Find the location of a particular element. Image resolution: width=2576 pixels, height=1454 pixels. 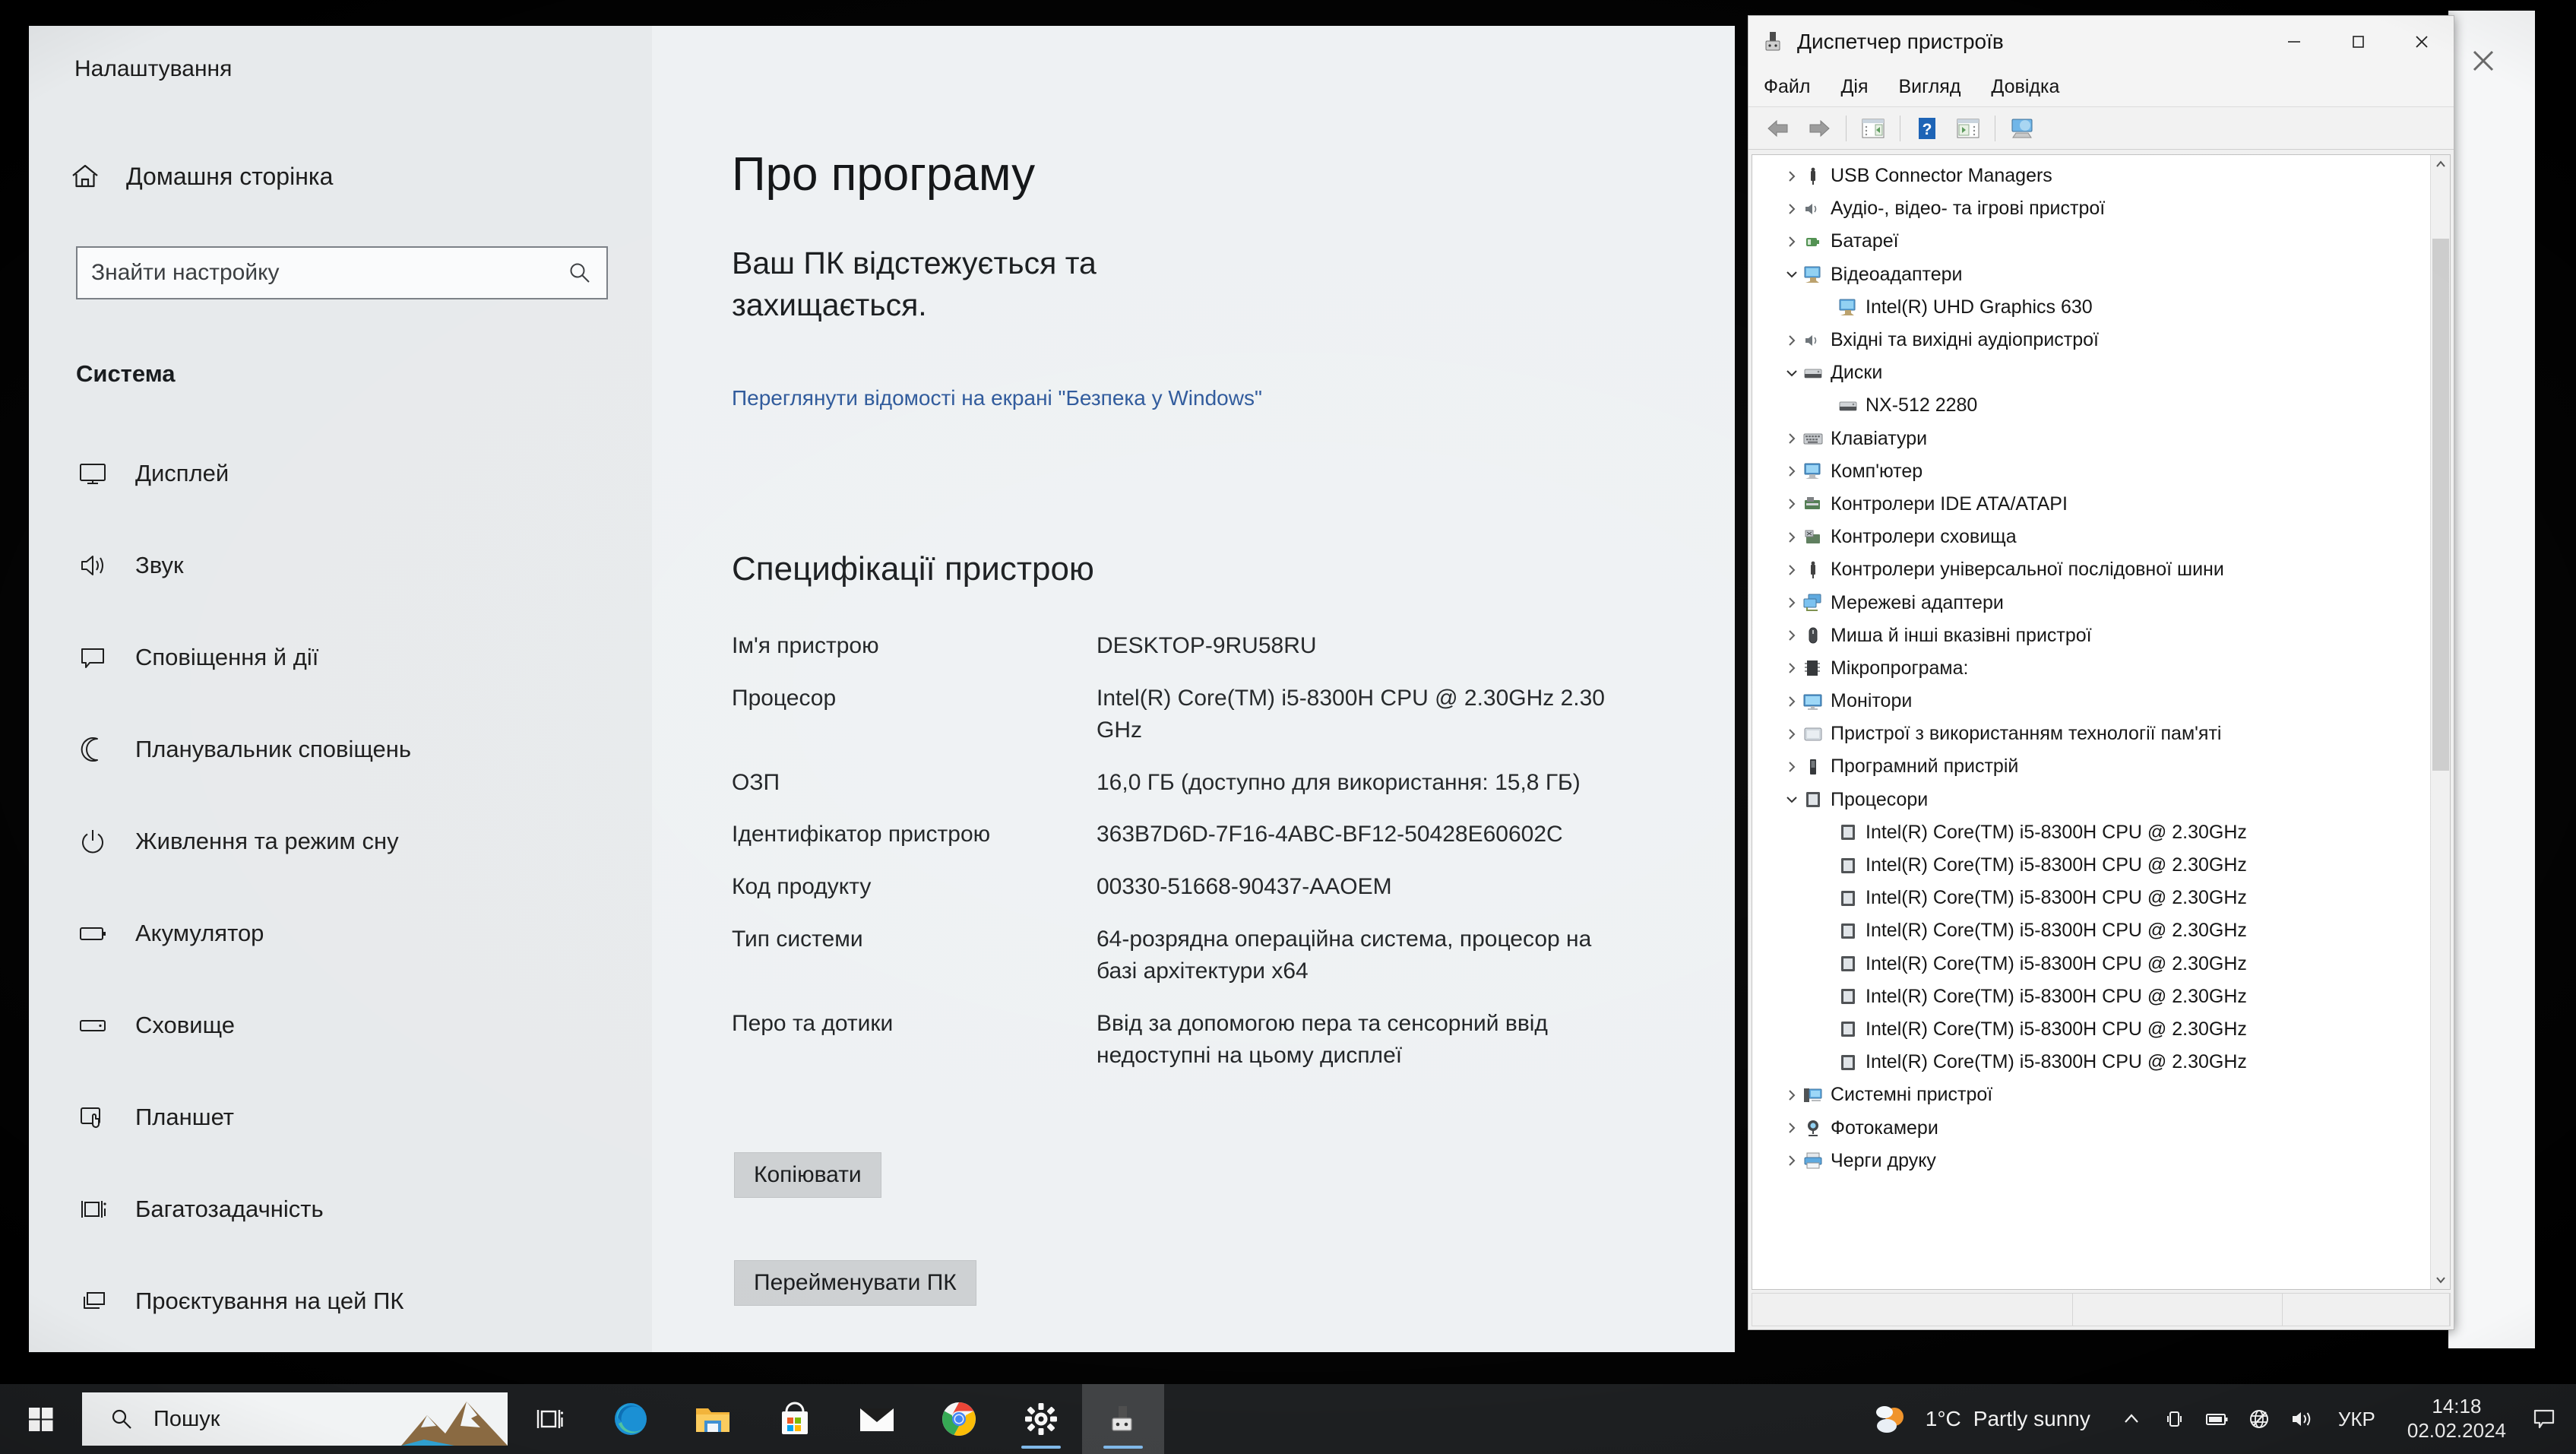

device-tree-item: Диски is located at coordinates (2105, 373).